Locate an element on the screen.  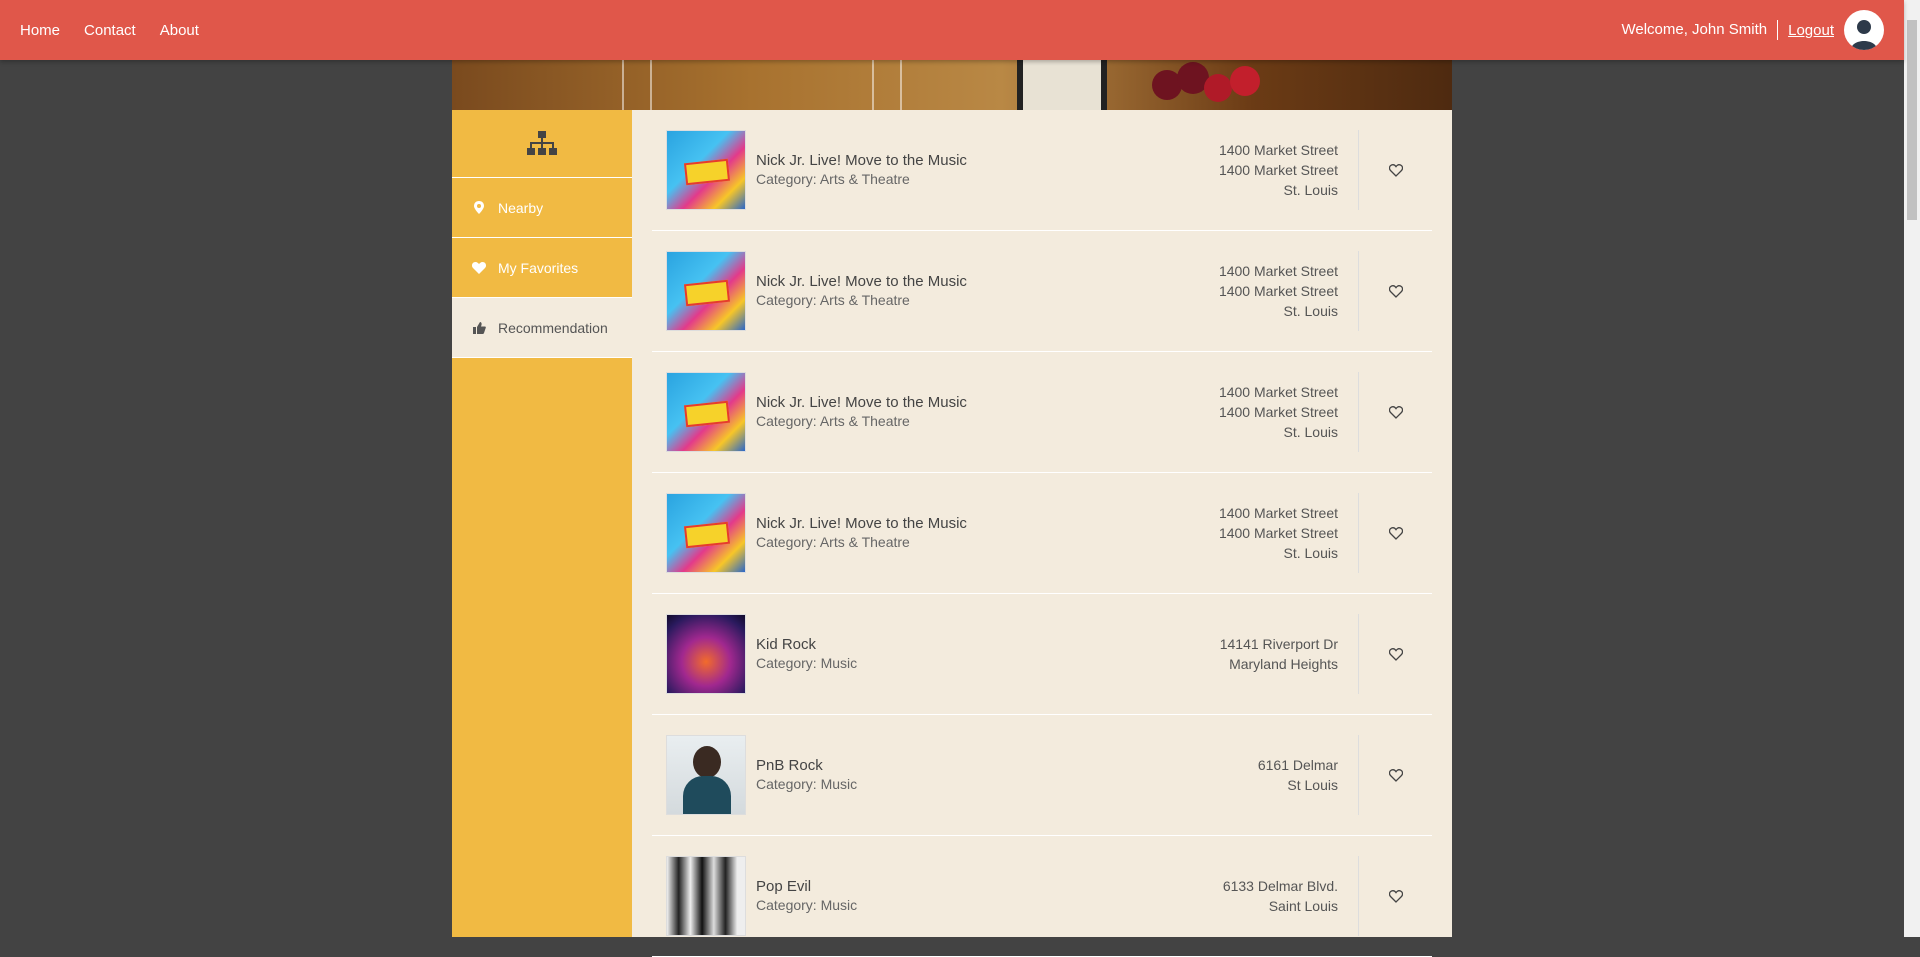
event-title: PnB Rock is located at coordinates (947, 765).